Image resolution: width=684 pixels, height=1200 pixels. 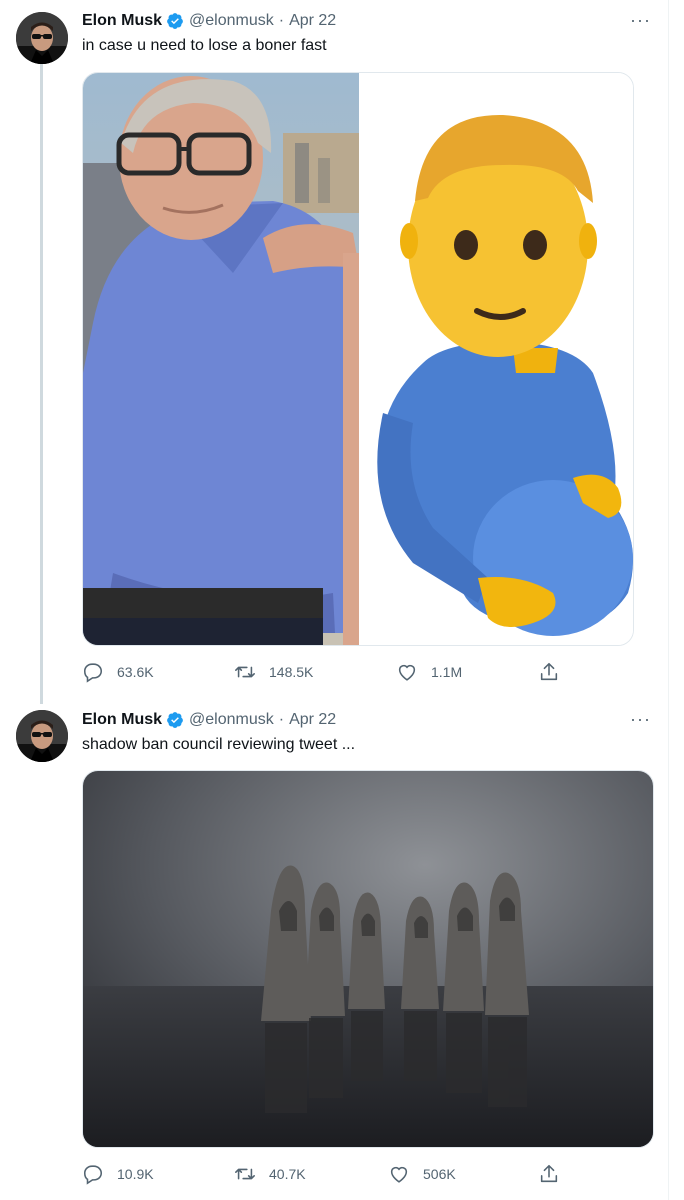 What do you see at coordinates (135, 1174) in the screenshot?
I see `reply-count: 10.9K` at bounding box center [135, 1174].